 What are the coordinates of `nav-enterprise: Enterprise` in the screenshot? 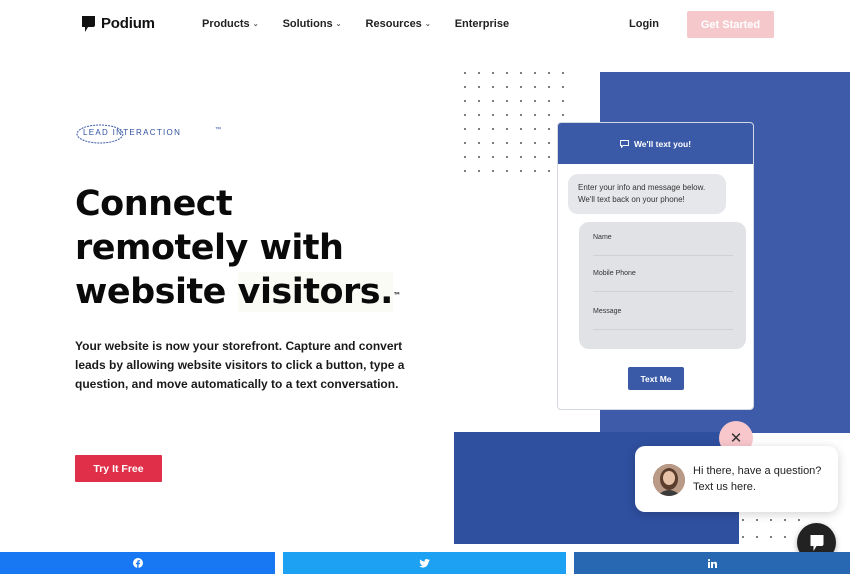 It's located at (482, 24).